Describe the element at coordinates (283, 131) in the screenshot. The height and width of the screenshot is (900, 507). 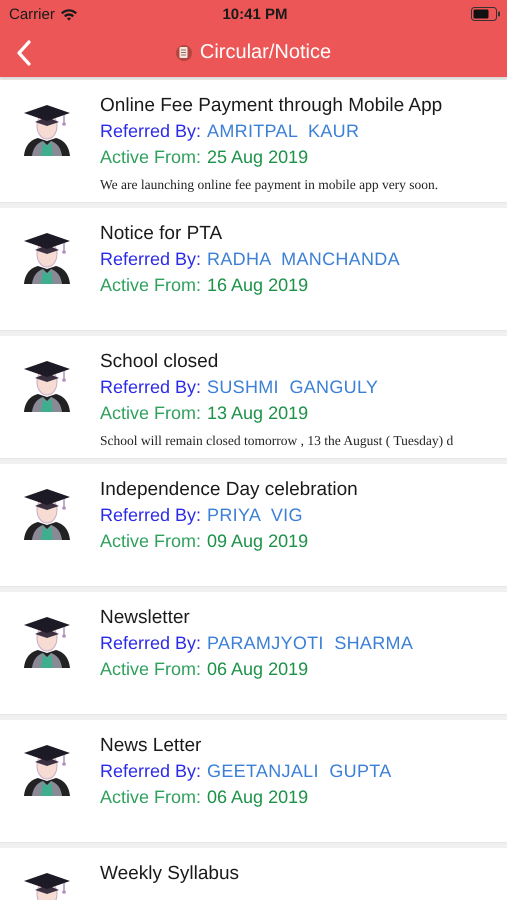
I see `referrer-name: AMRITPAL KAUR` at that location.